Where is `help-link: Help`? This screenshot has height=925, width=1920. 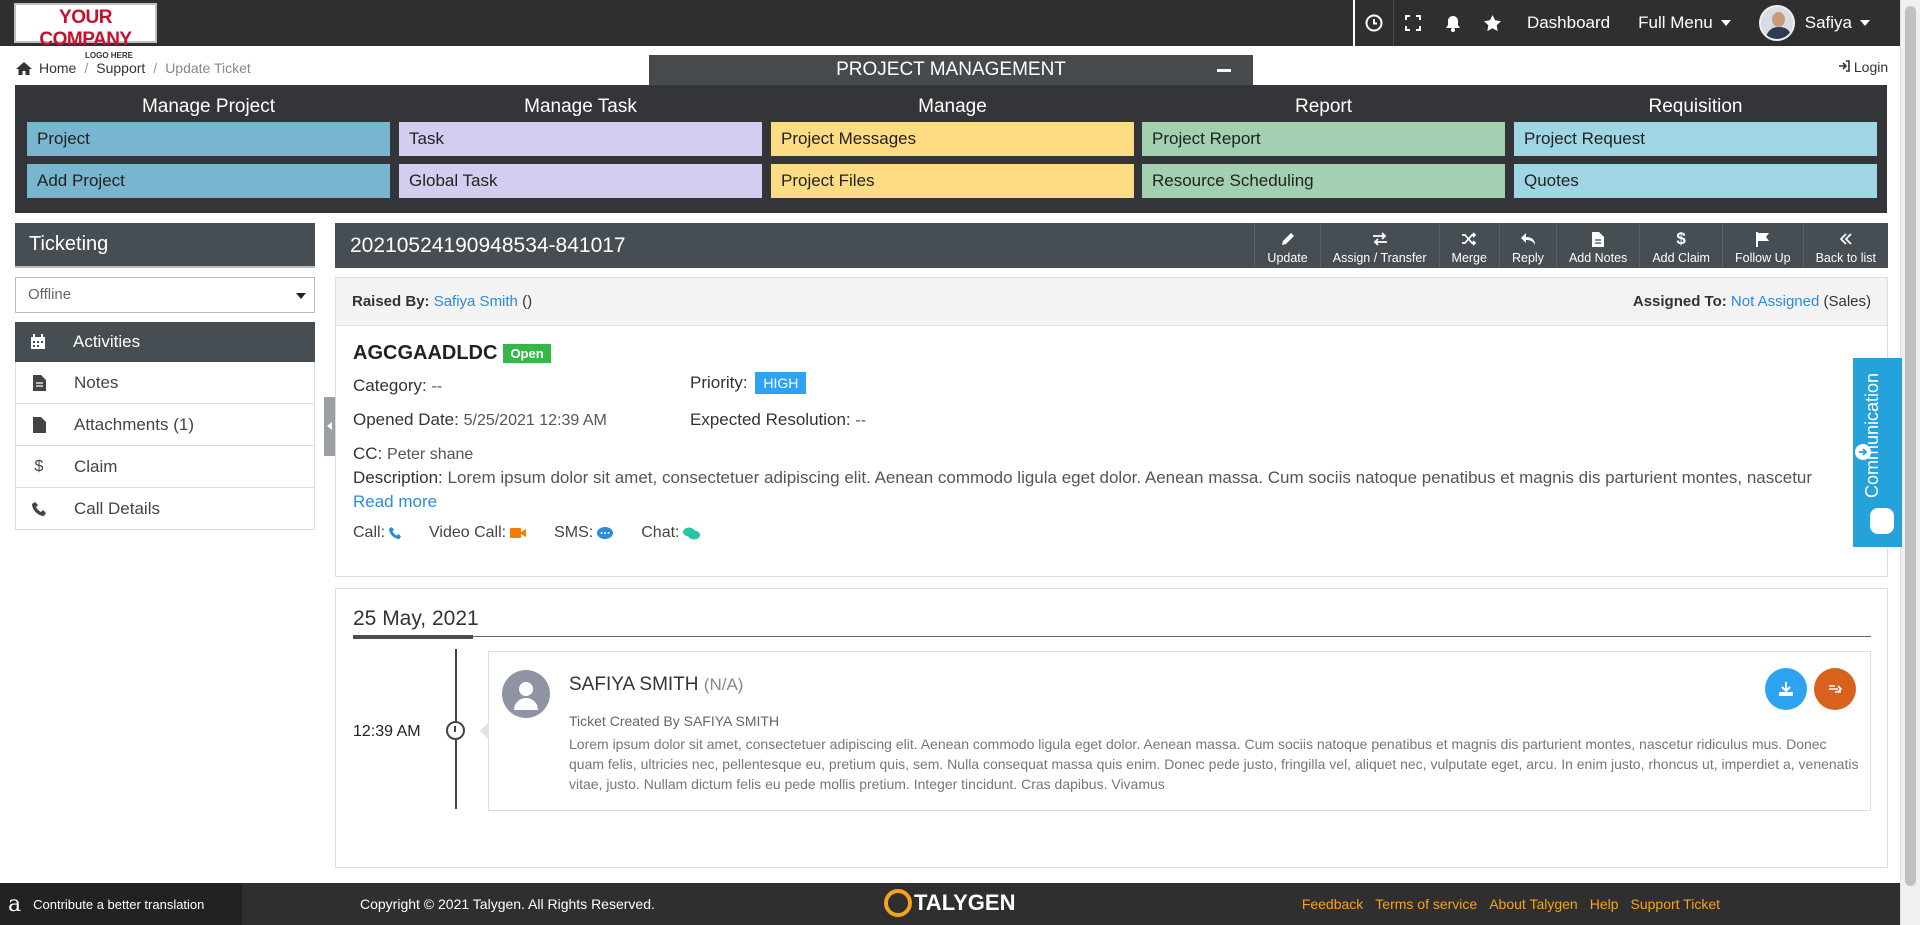 help-link: Help is located at coordinates (1604, 904).